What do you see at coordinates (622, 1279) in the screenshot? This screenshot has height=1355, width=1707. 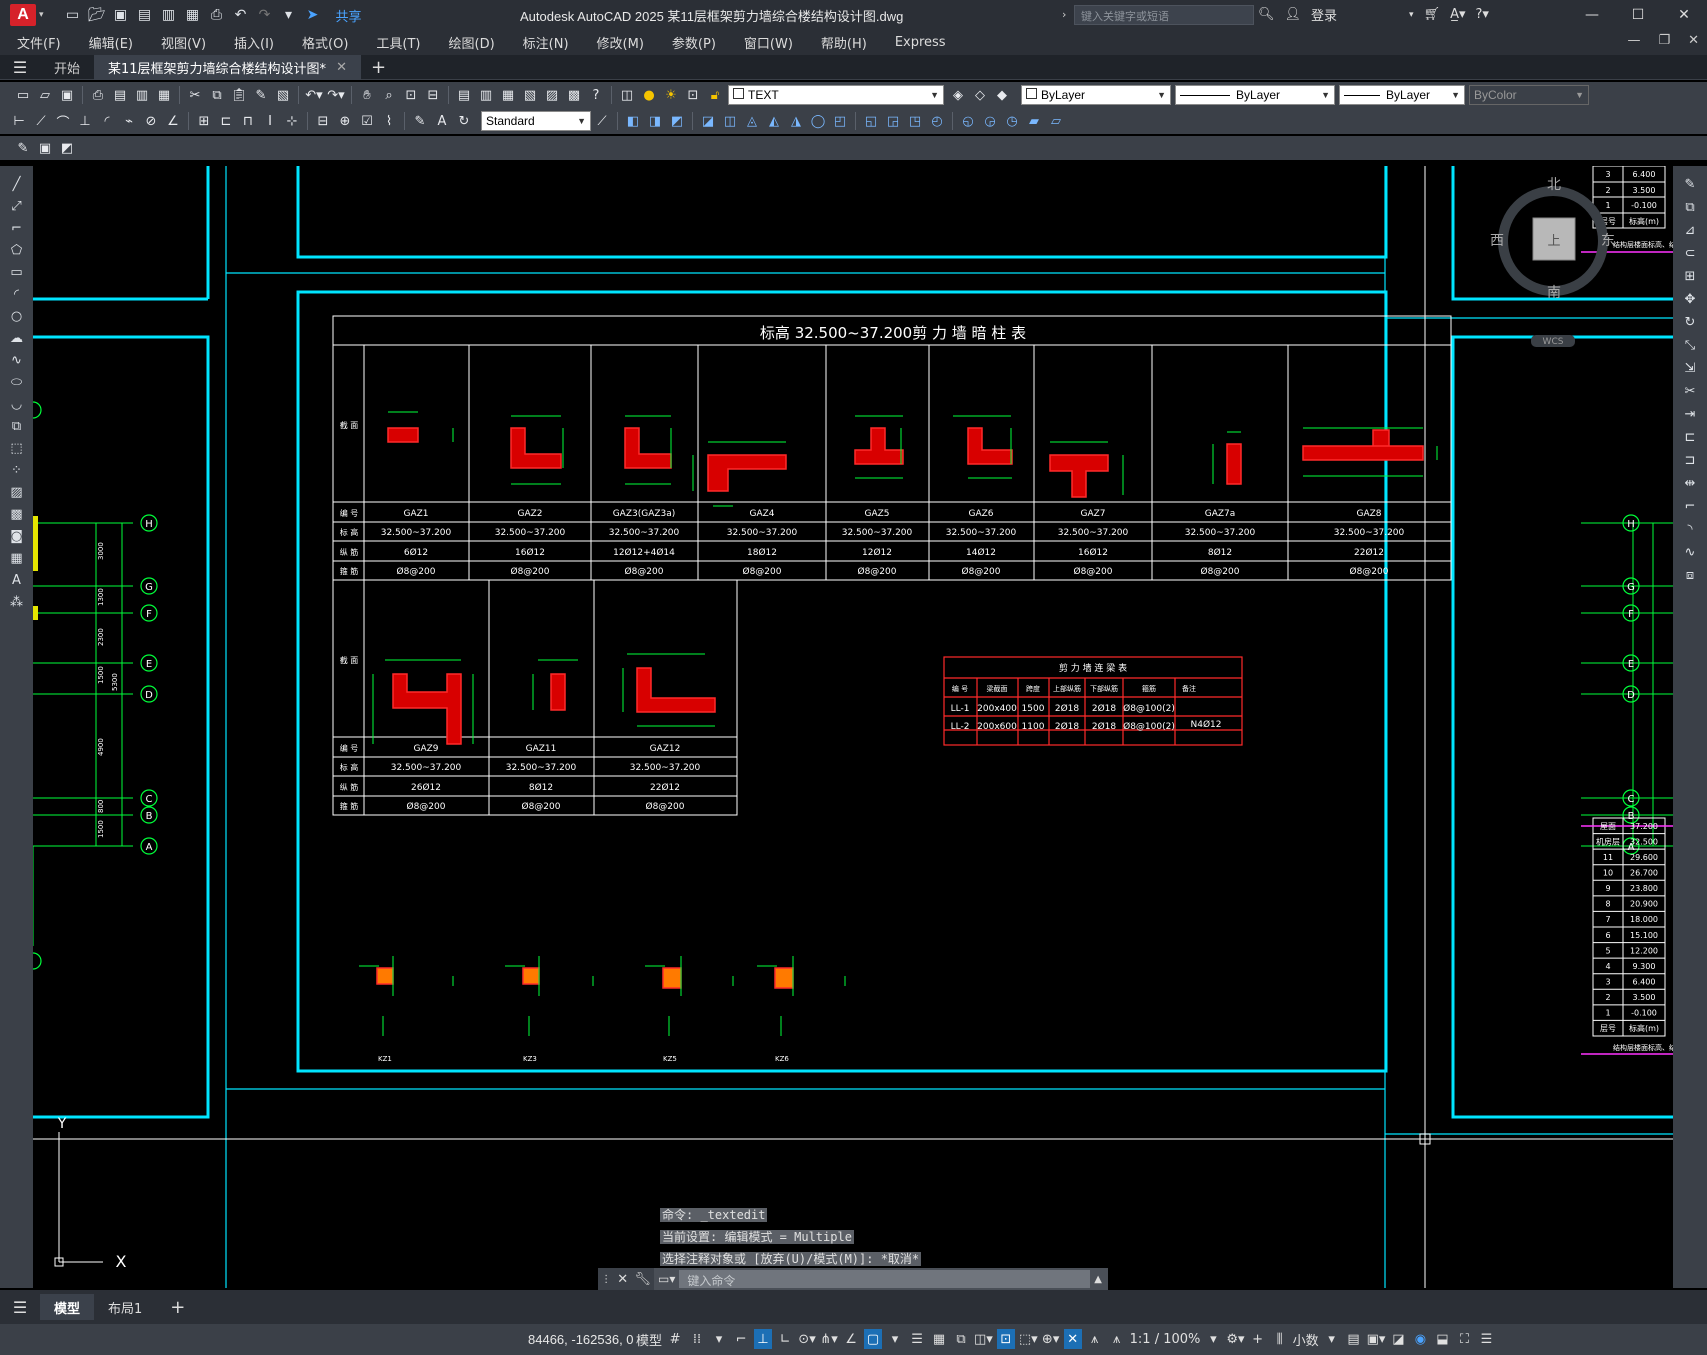 I see `close-command-icon: ✕` at bounding box center [622, 1279].